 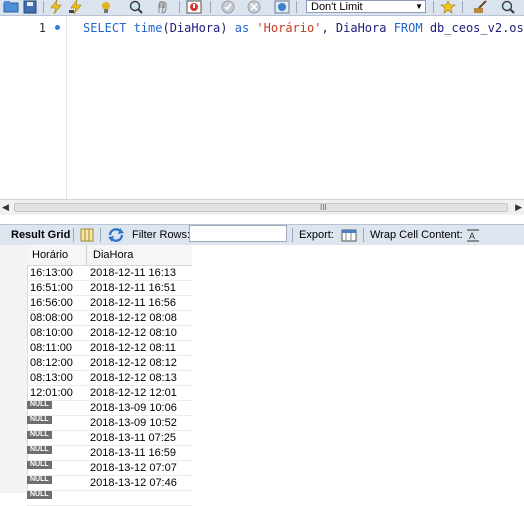 I want to click on cell-diahora: 2018-12-12 08:11, so click(x=133, y=348).